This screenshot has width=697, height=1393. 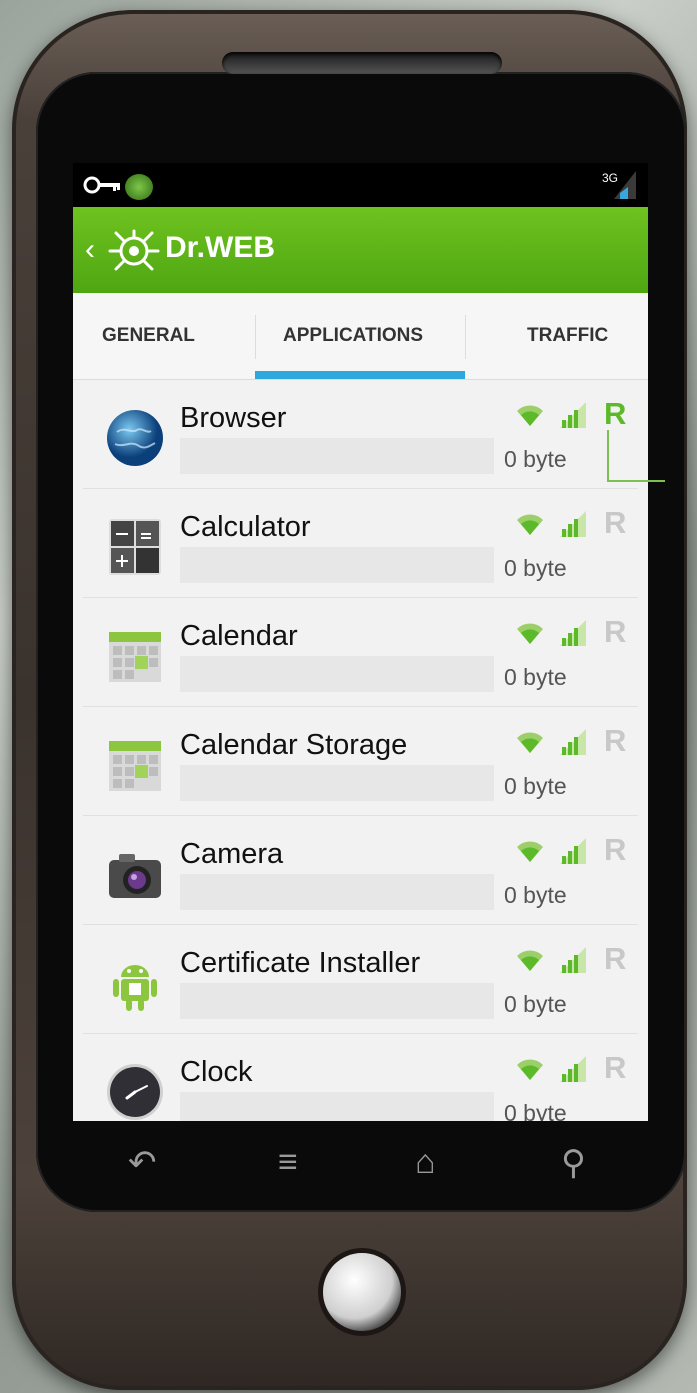 I want to click on earpiece-speaker, so click(x=362, y=63).